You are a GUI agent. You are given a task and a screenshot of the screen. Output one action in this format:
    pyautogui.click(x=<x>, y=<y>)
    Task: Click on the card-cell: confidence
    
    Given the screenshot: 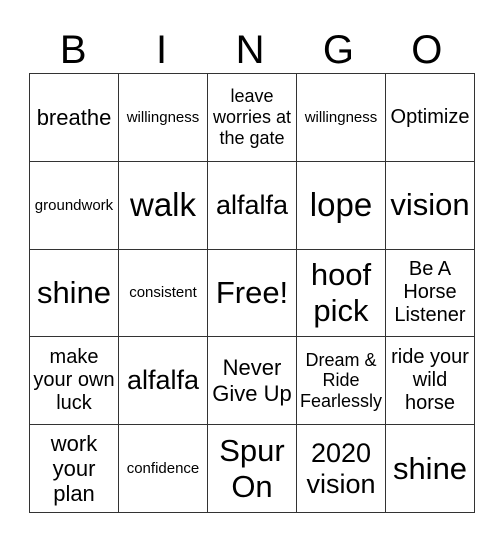 What is the action you would take?
    pyautogui.click(x=163, y=468)
    